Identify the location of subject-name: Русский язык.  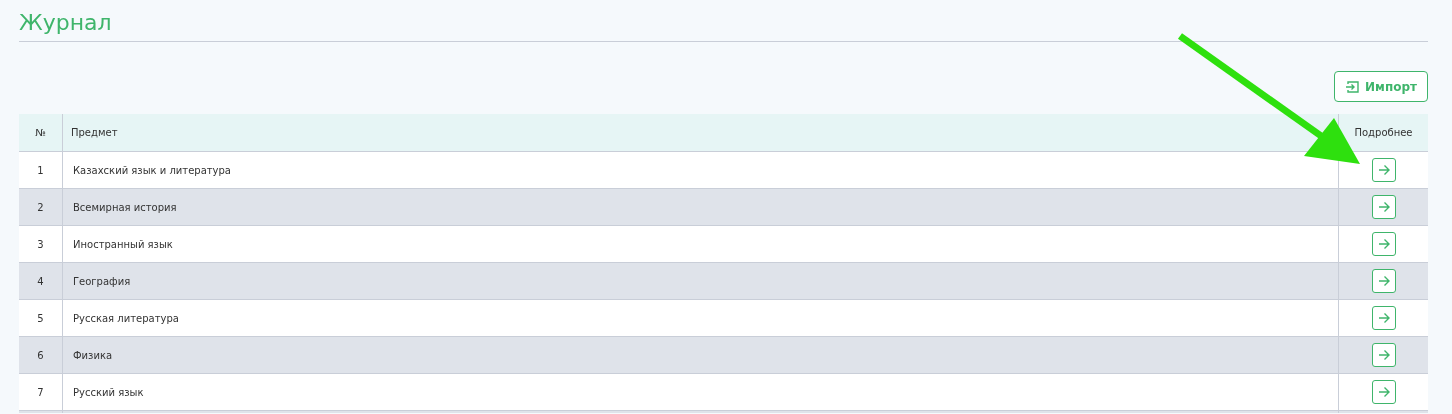
(108, 392).